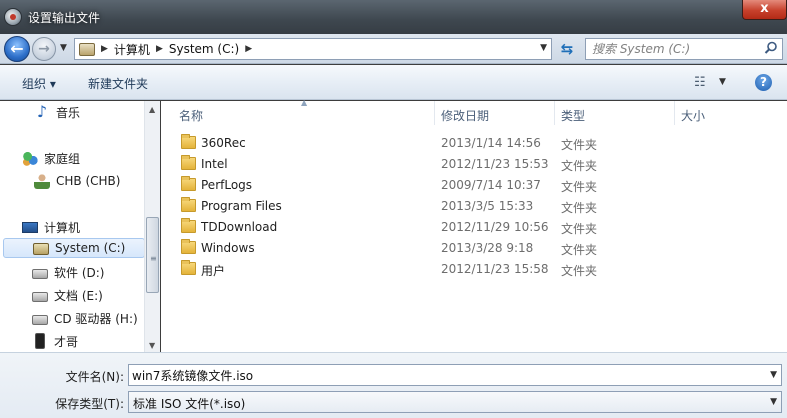  Describe the element at coordinates (442, 375) in the screenshot. I see `filename-input` at that location.